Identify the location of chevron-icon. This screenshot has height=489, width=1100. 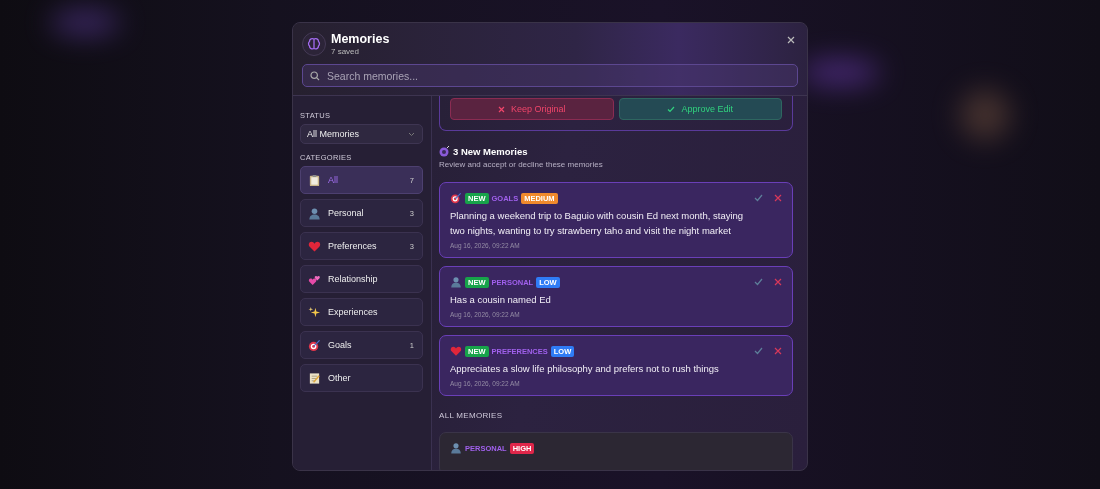
(411, 134).